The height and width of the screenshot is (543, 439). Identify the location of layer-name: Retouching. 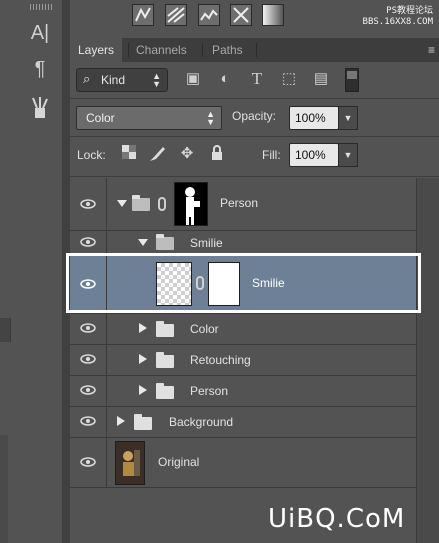
(220, 360).